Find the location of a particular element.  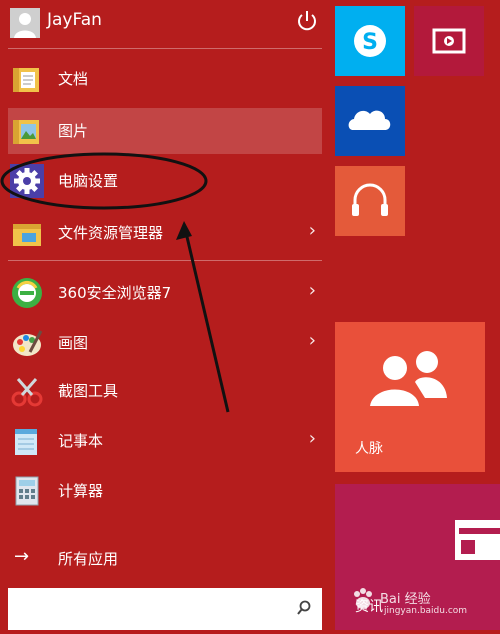

cloud-icon is located at coordinates (369, 120).